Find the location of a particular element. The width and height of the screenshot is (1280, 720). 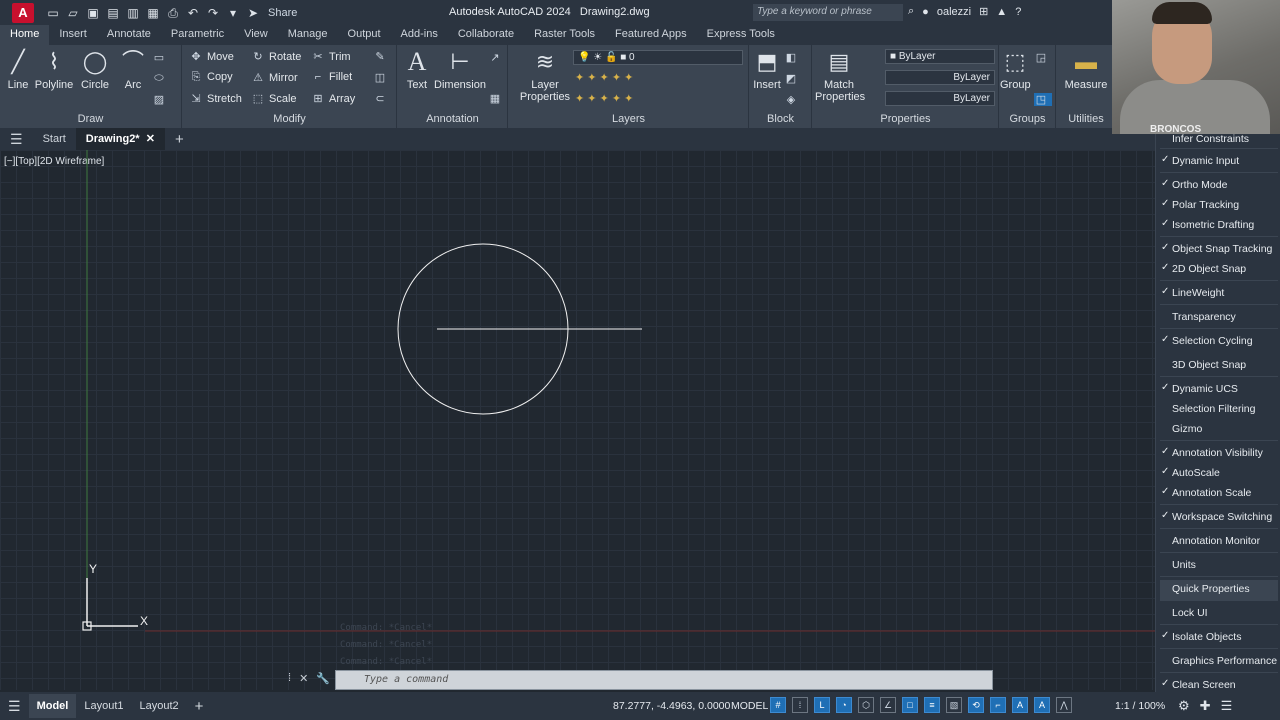

add-layout-button: + is located at coordinates (199, 706).